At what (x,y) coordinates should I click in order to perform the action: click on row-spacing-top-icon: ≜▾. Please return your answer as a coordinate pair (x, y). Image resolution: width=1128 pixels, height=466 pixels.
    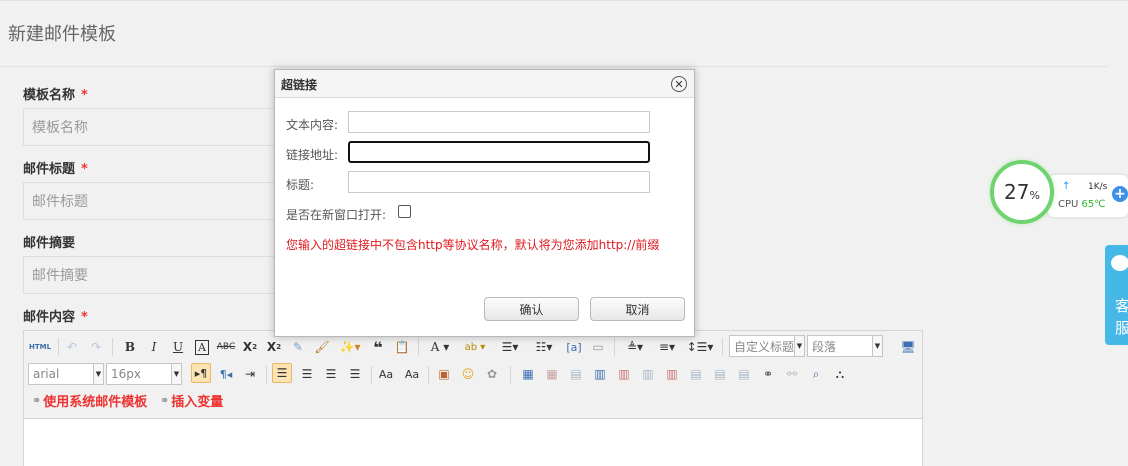
    Looking at the image, I should click on (635, 347).